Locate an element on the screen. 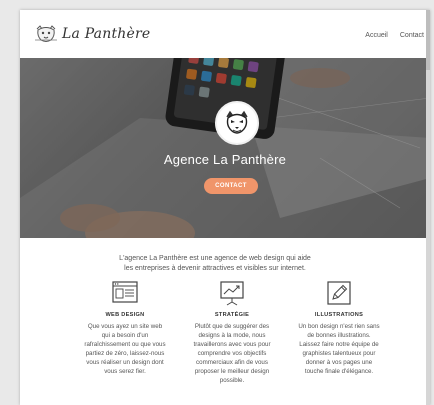  feature-line: possible. is located at coordinates (232, 380).